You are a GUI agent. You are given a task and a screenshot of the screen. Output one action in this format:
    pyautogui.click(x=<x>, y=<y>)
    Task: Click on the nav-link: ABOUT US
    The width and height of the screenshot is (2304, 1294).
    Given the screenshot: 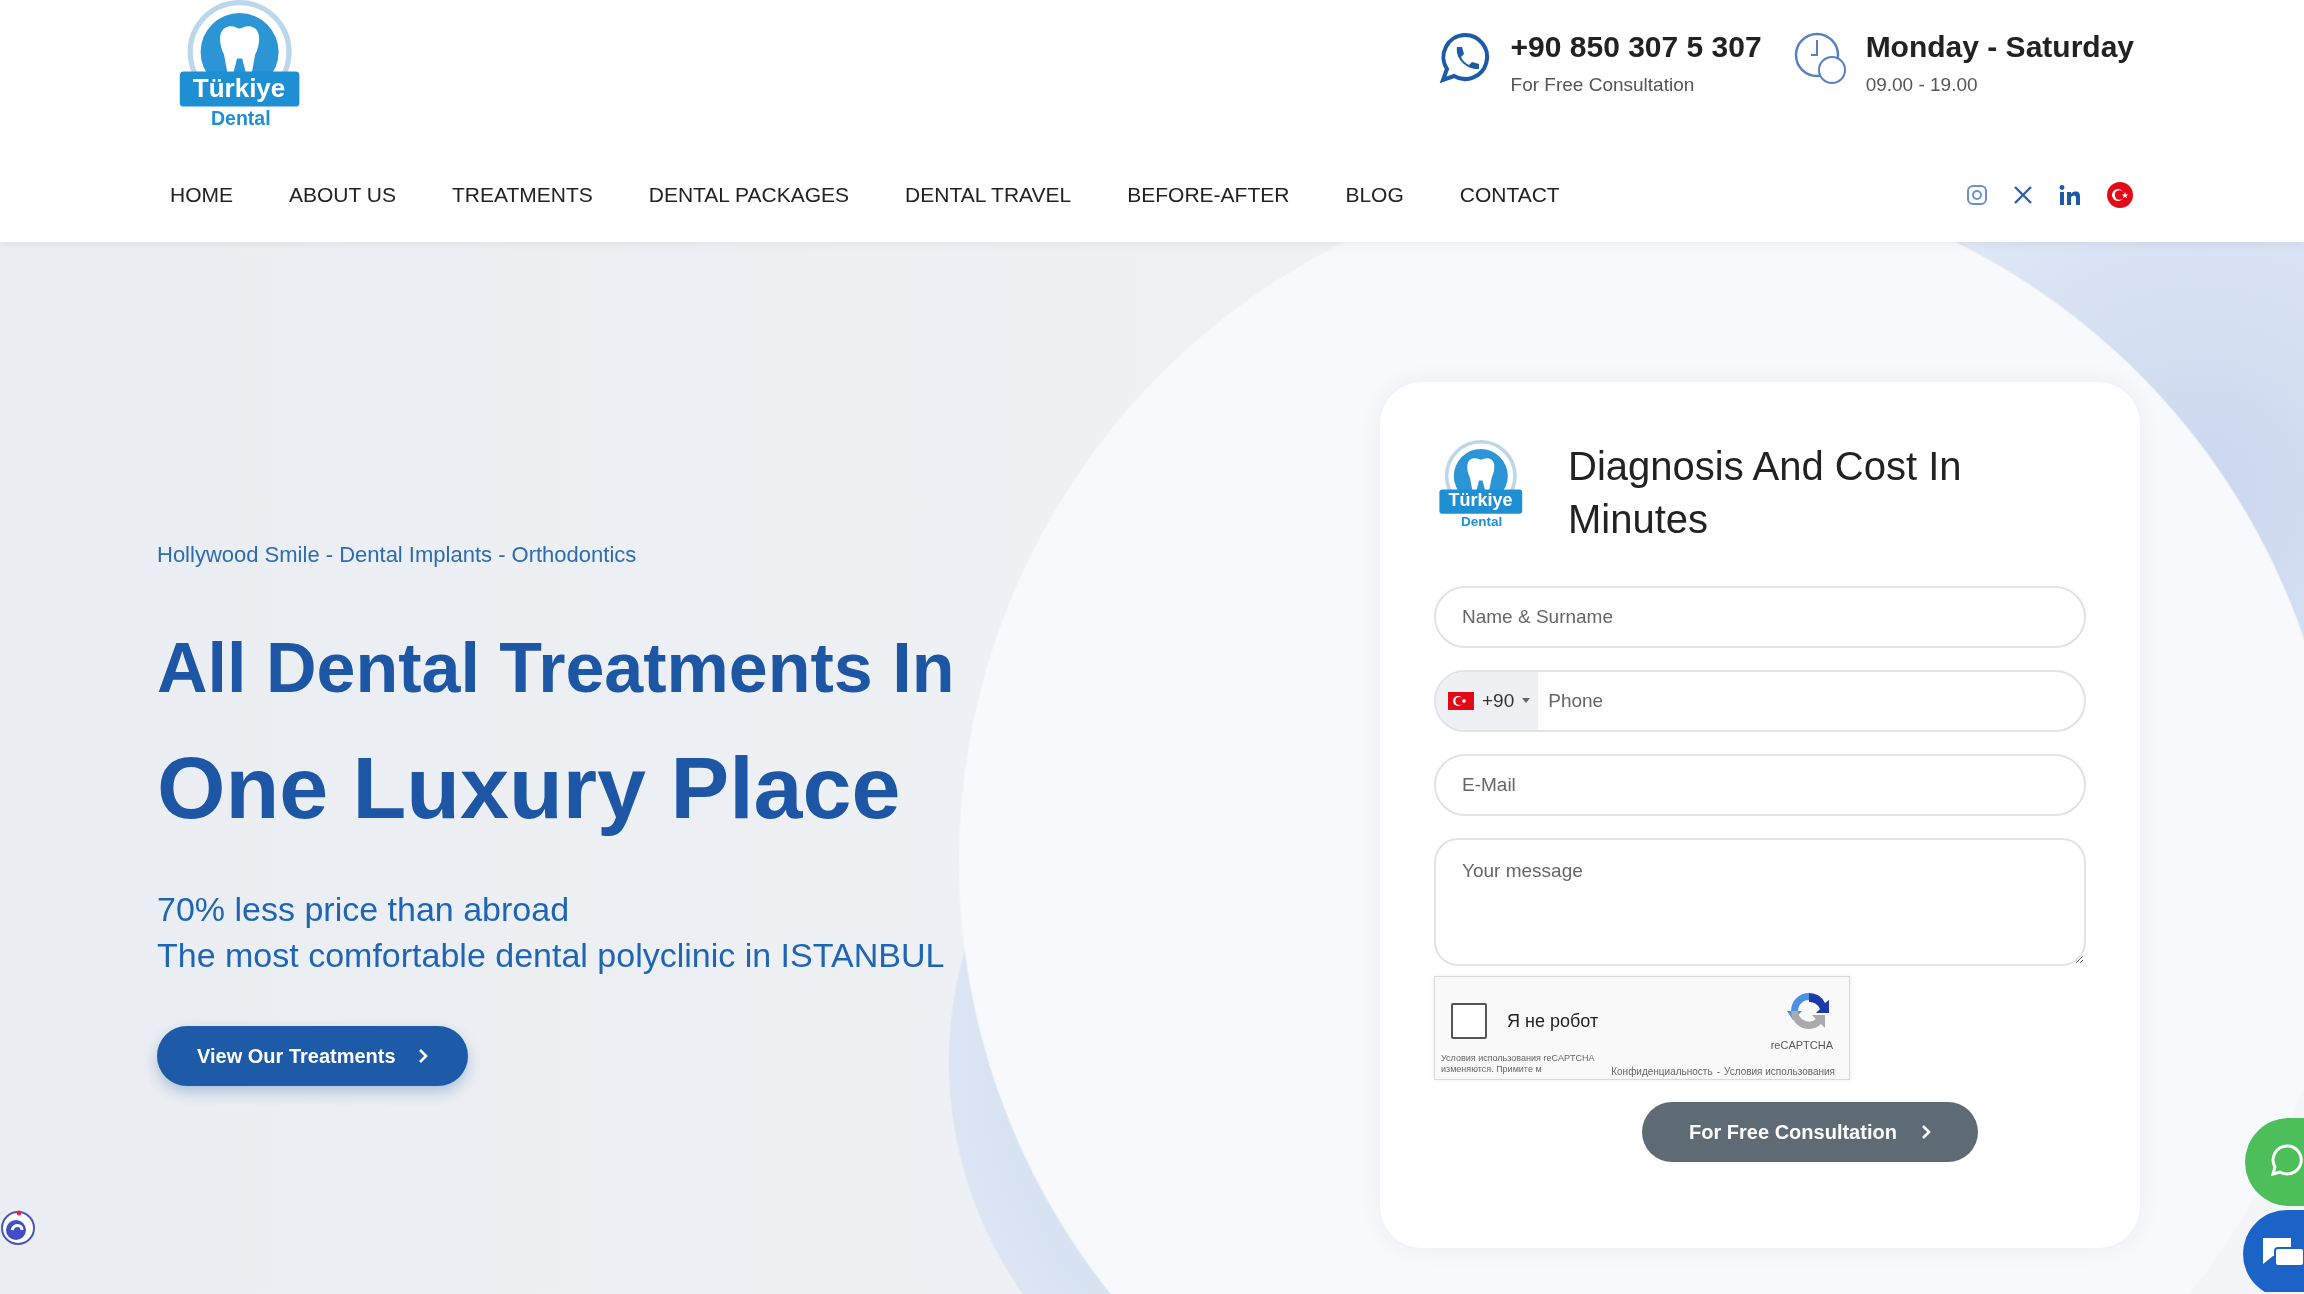 What is the action you would take?
    pyautogui.click(x=342, y=195)
    